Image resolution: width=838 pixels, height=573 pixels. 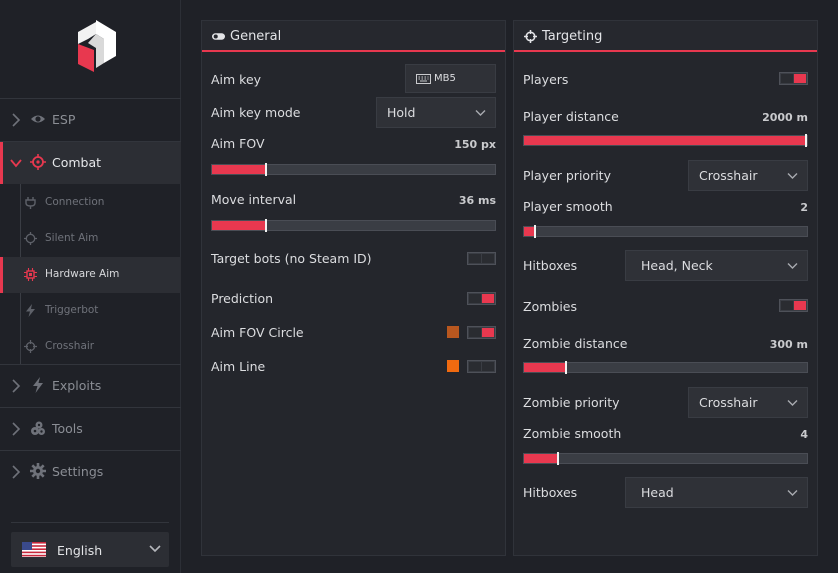 What do you see at coordinates (82, 274) in the screenshot?
I see `sub-item-label: Hardware Aim` at bounding box center [82, 274].